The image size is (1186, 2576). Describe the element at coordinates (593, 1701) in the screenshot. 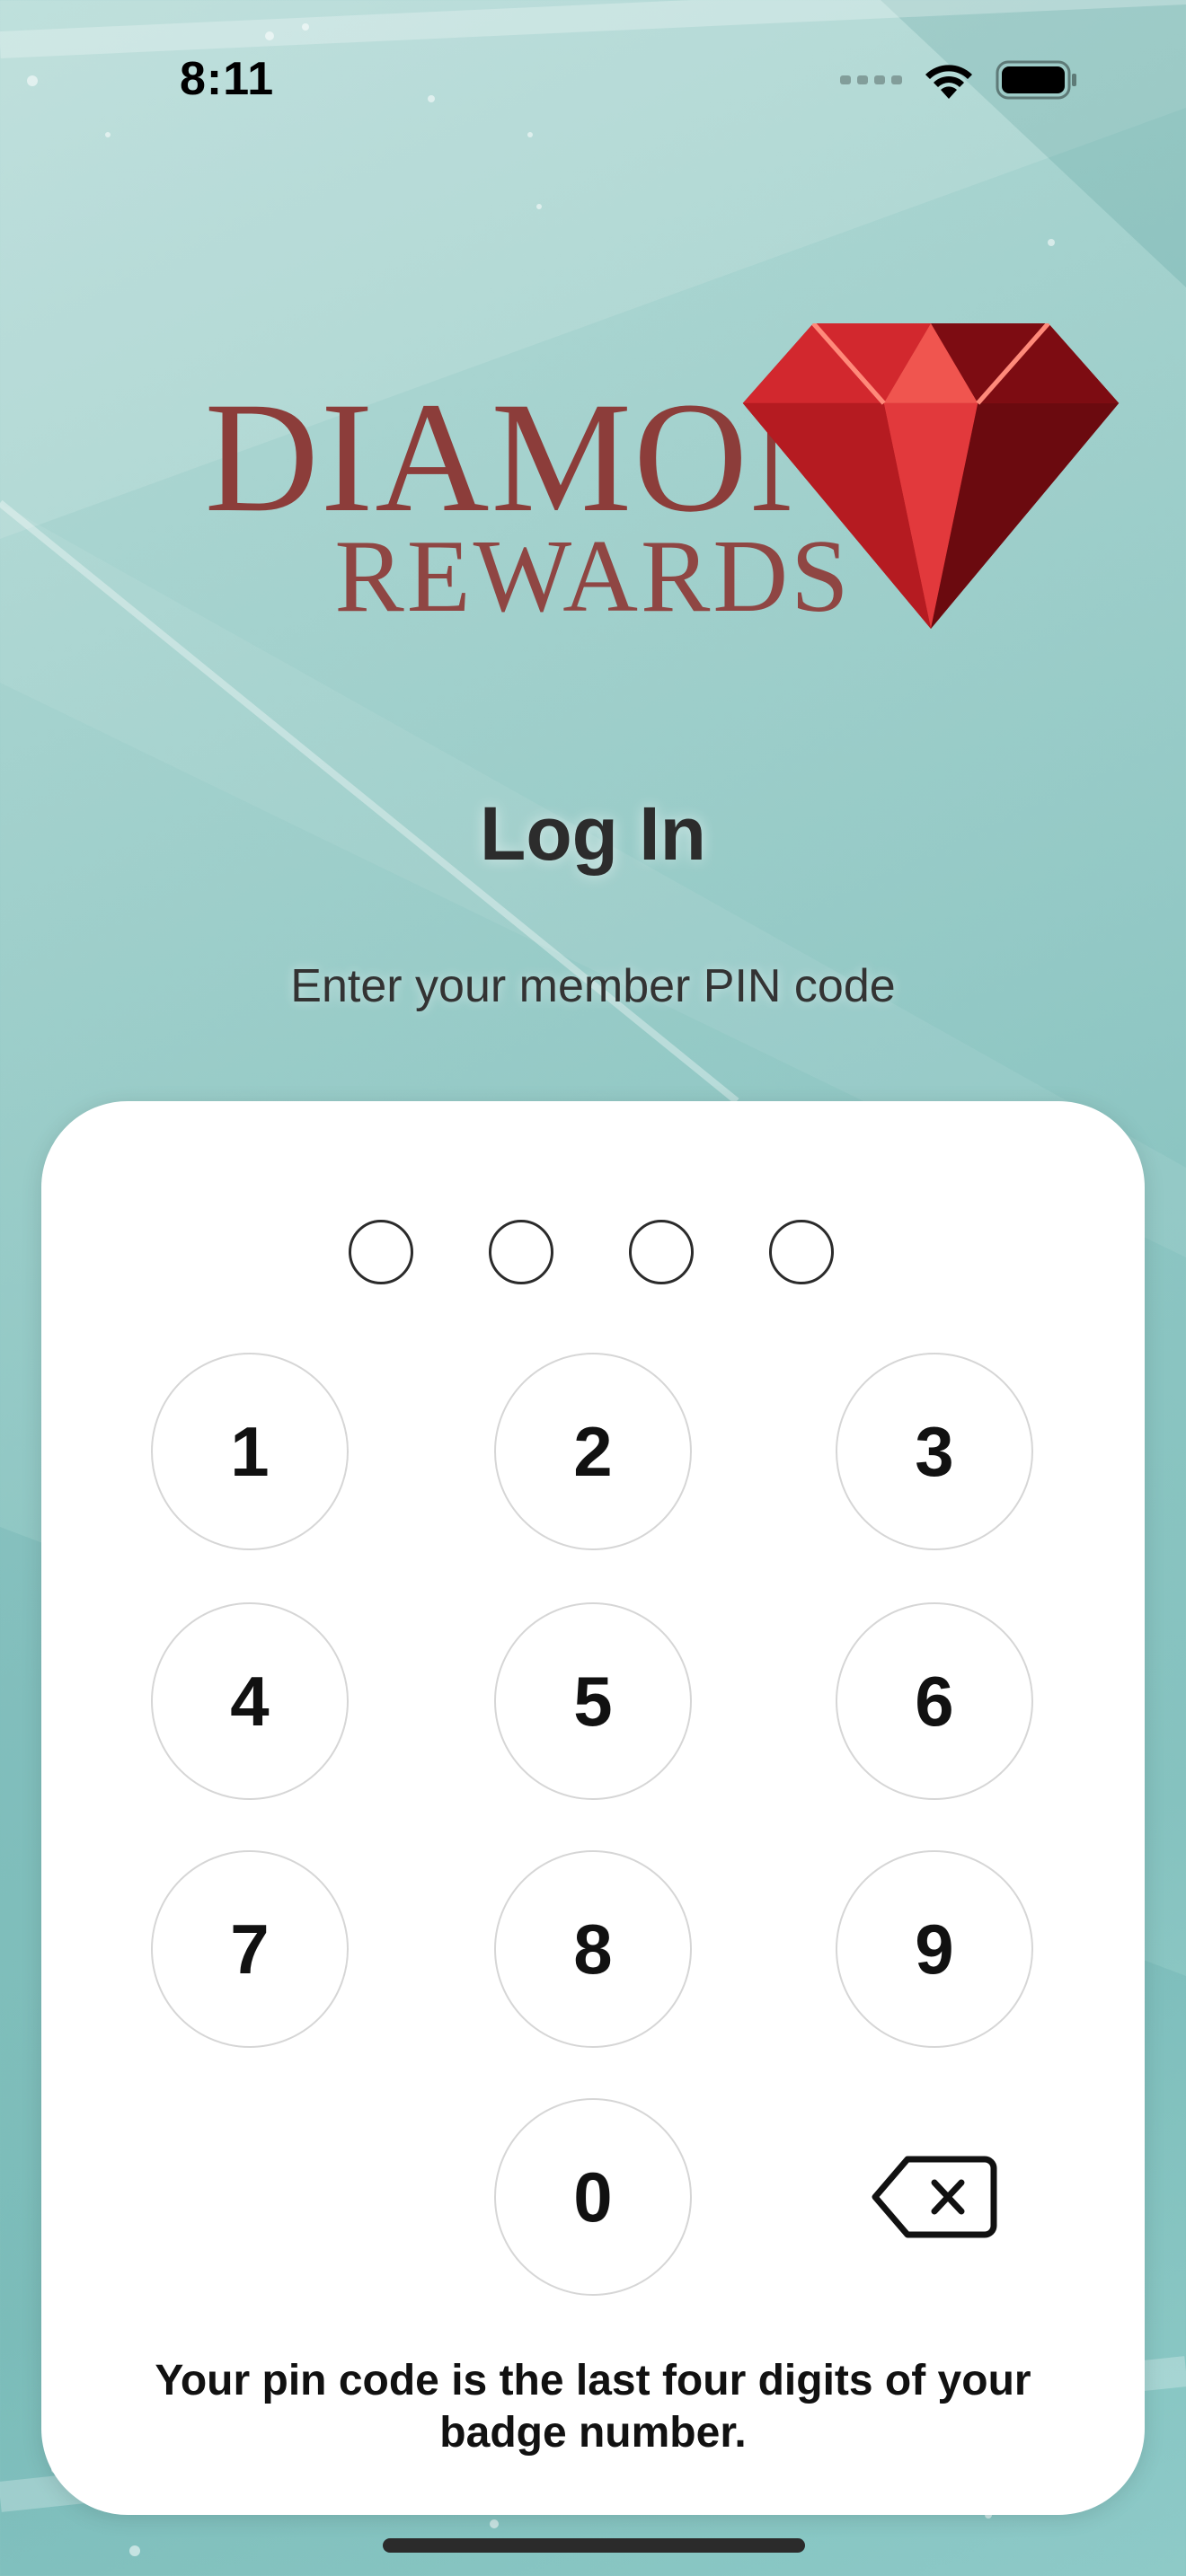

I see `keypad-key-5: 5` at that location.